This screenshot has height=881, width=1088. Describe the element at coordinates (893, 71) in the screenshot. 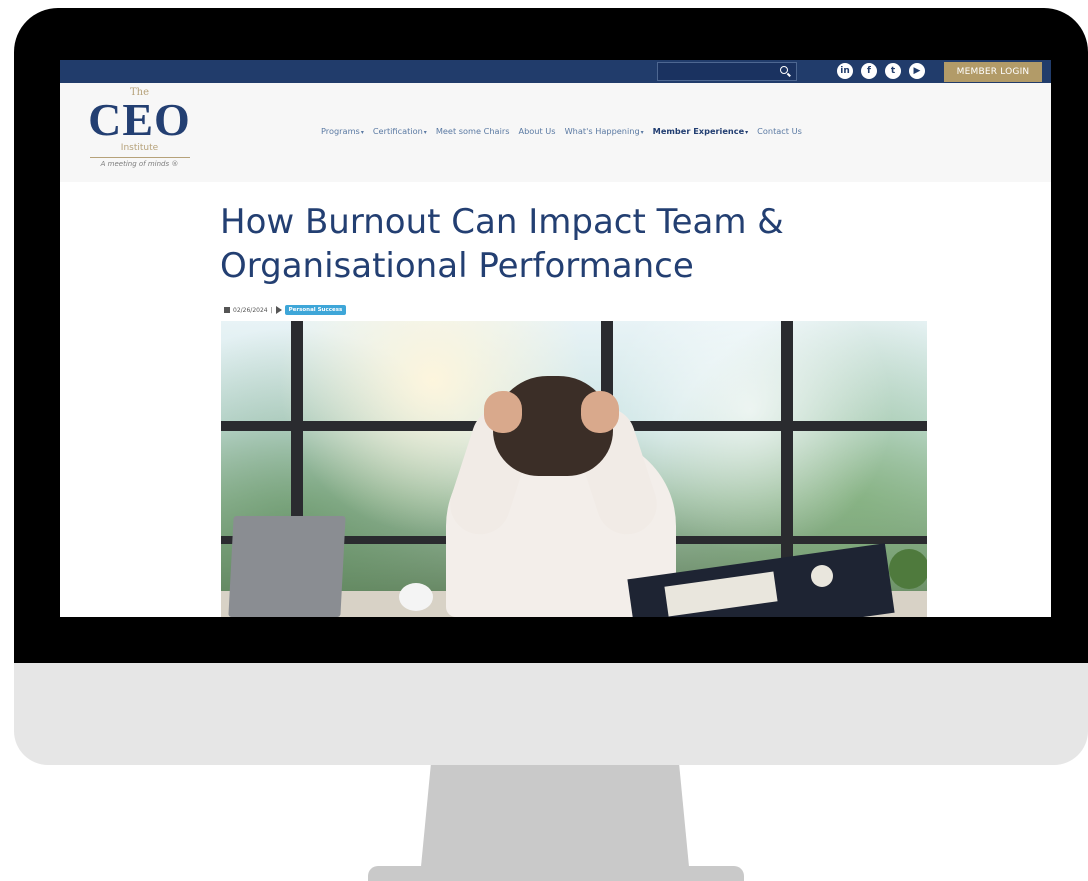

I see `twitter-icon: t` at that location.